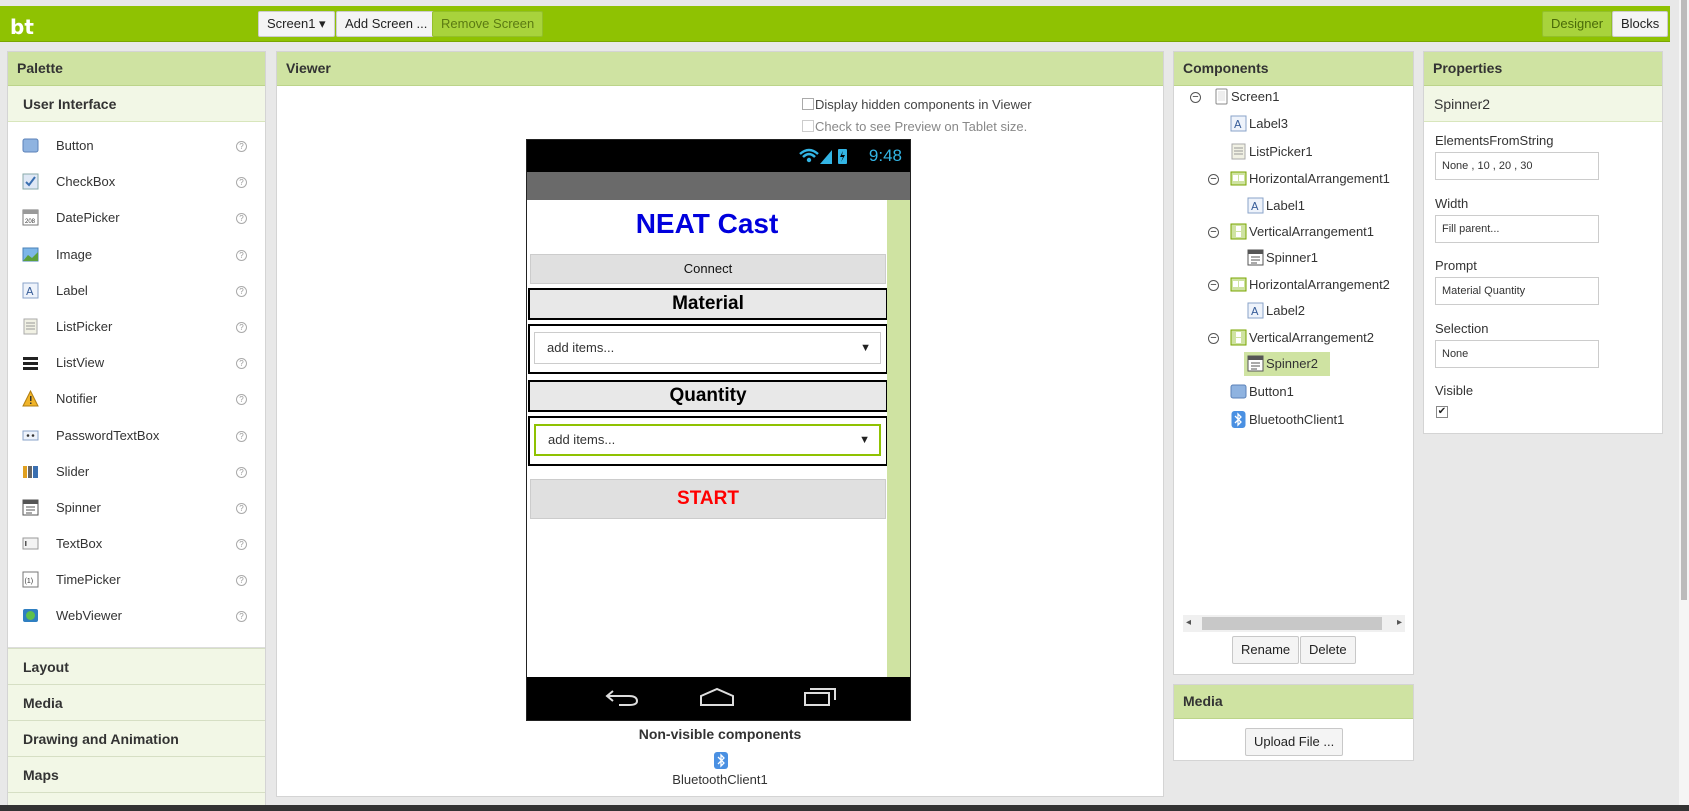 This screenshot has height=811, width=1689. I want to click on svg-text: A, so click(1255, 206).